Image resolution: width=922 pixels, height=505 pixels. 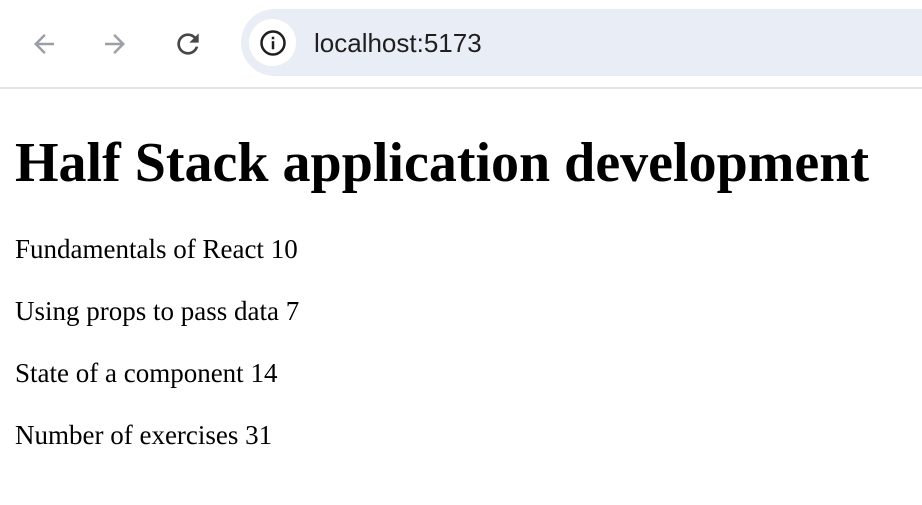 I want to click on info-icon, so click(x=272, y=42).